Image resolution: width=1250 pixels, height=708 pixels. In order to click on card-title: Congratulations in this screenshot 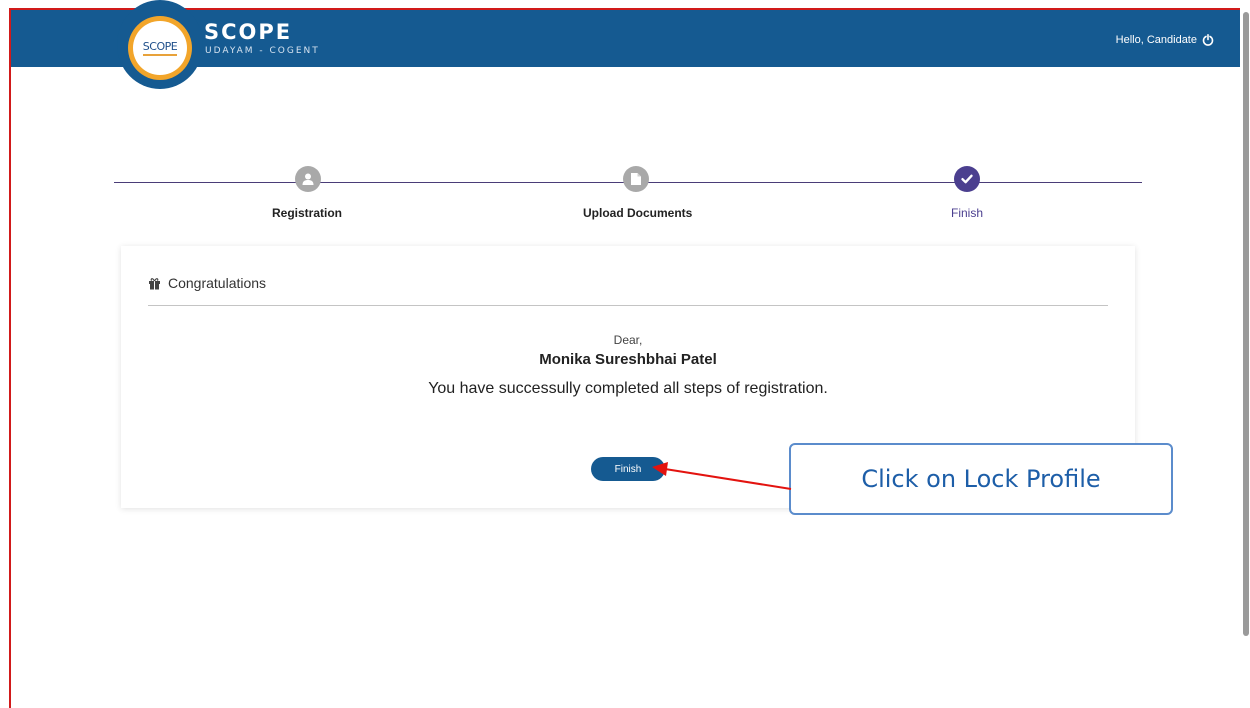, I will do `click(217, 283)`.